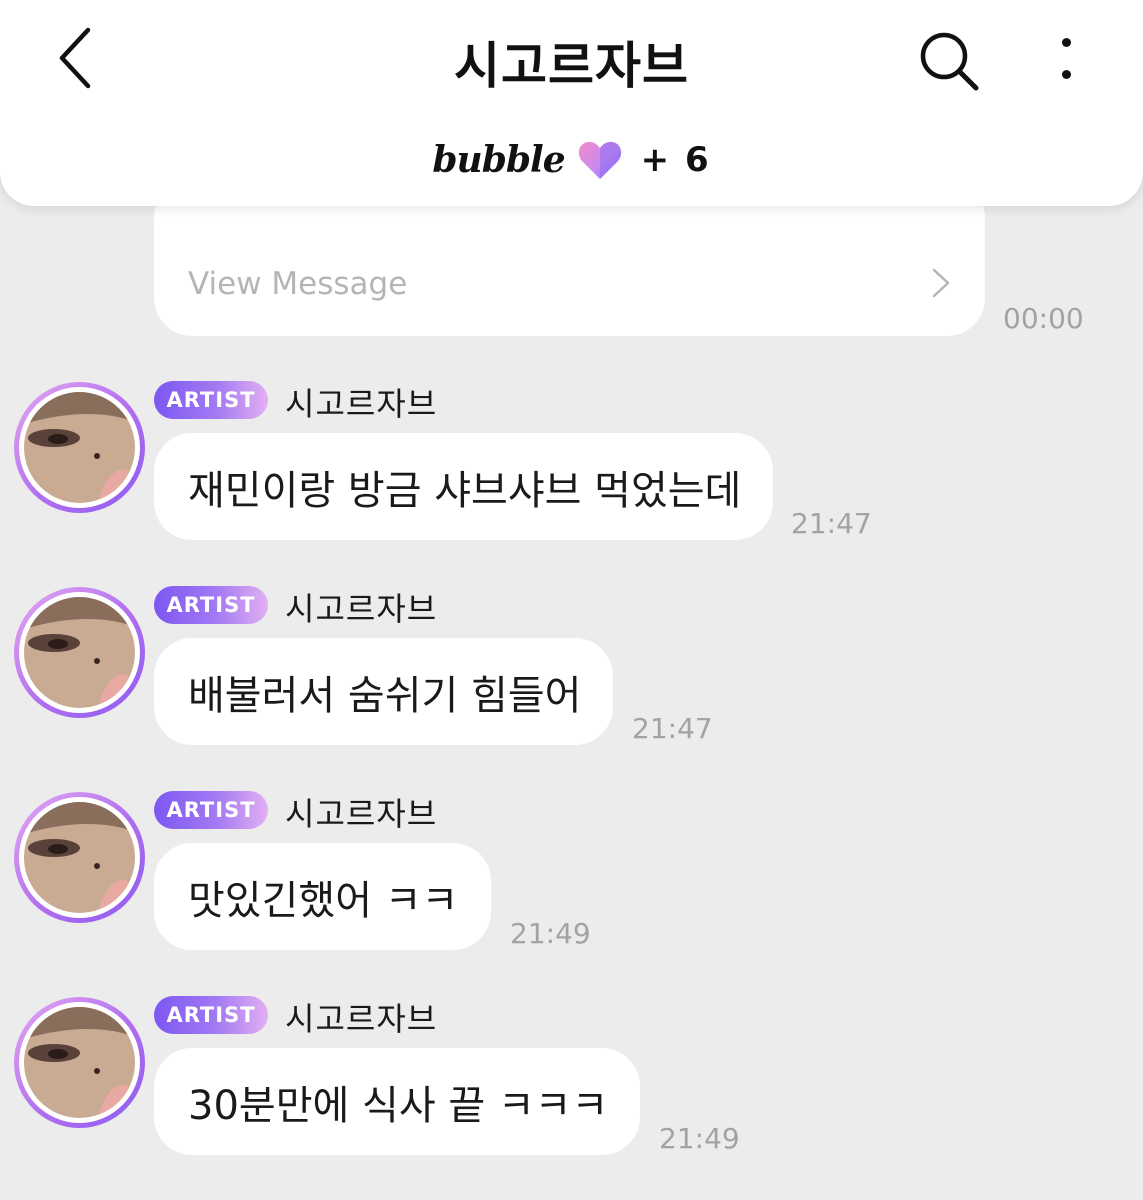  I want to click on member-count: + 6, so click(675, 160).